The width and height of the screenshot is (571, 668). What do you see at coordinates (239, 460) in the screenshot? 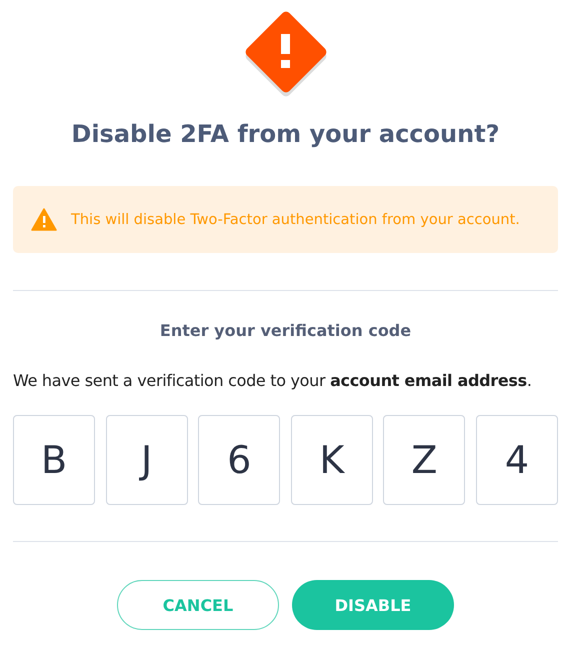
I see `code-digit-field: 6` at bounding box center [239, 460].